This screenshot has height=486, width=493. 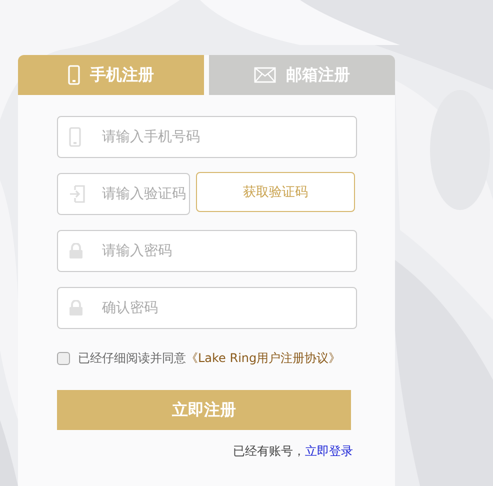 What do you see at coordinates (123, 194) in the screenshot?
I see `code-field: 请输入验证码` at bounding box center [123, 194].